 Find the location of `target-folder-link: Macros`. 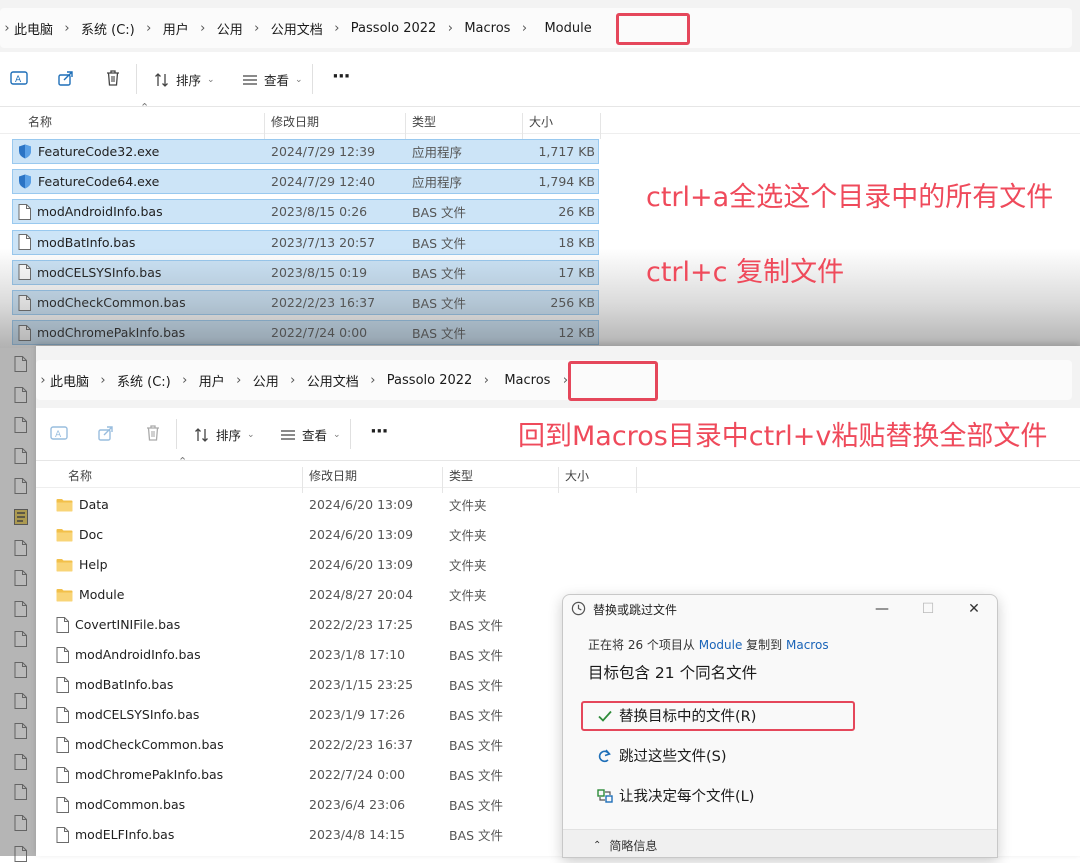

target-folder-link: Macros is located at coordinates (807, 645).